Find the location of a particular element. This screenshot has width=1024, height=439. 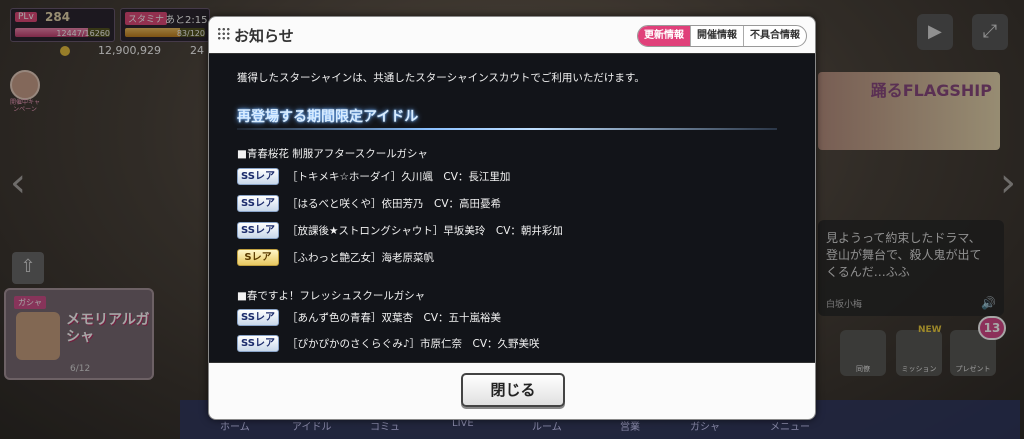

idol-row: SSレア ［ぴかぴかのさくらぐみ♪］市原仁奈 CV：久野美咲 is located at coordinates (388, 343).